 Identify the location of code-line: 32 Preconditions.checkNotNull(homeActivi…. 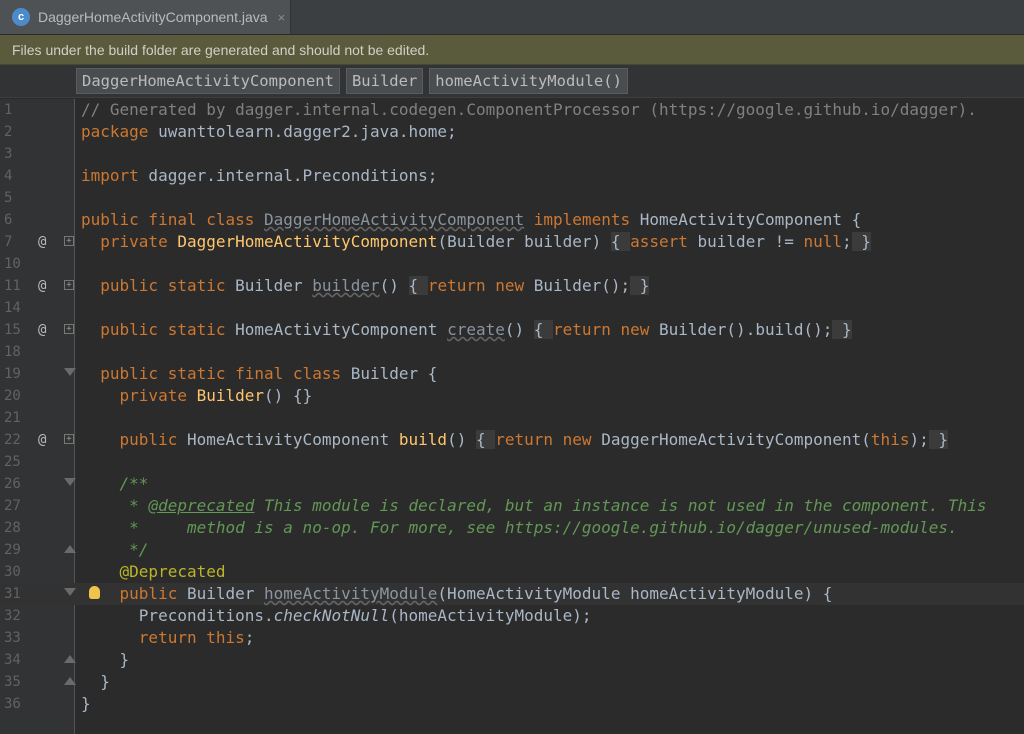
(512, 616).